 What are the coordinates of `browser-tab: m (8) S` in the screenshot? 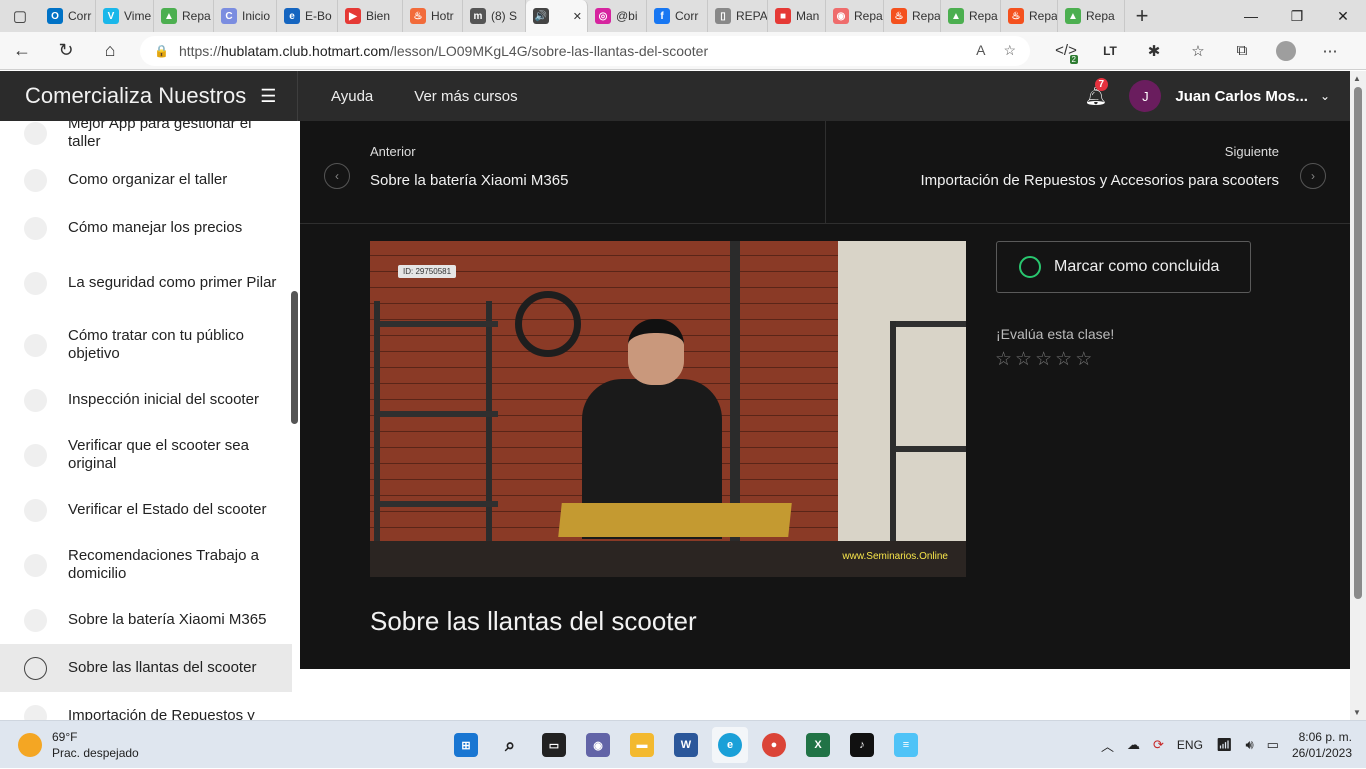 It's located at (494, 16).